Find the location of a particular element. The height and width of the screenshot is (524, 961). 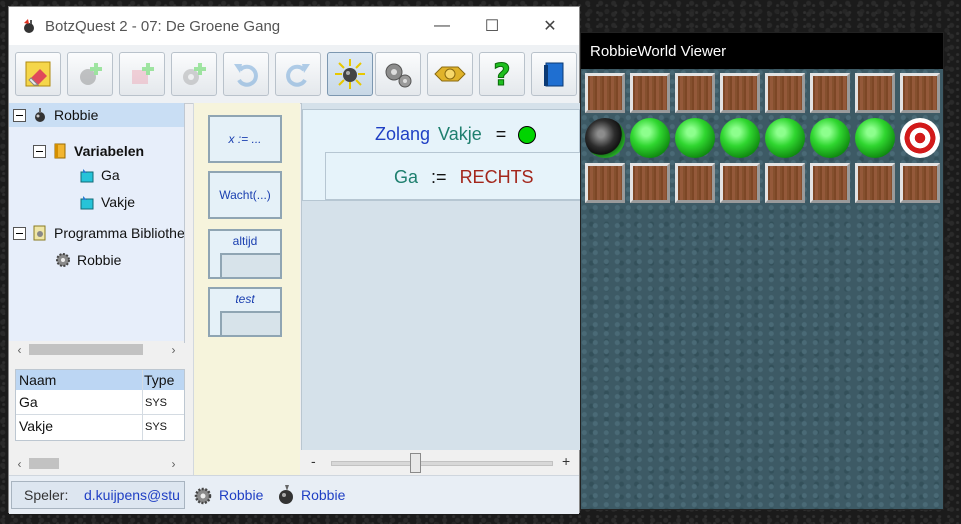

tree-item-ga: Ga is located at coordinates (99, 175).